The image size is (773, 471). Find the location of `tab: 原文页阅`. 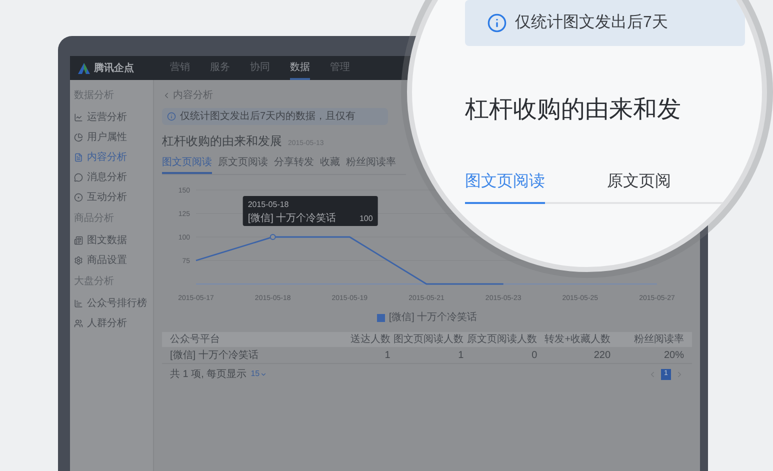

tab: 原文页阅 is located at coordinates (639, 187).